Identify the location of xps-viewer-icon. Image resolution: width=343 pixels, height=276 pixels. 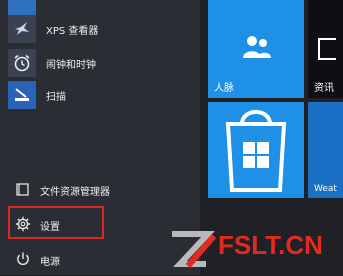
(22, 29).